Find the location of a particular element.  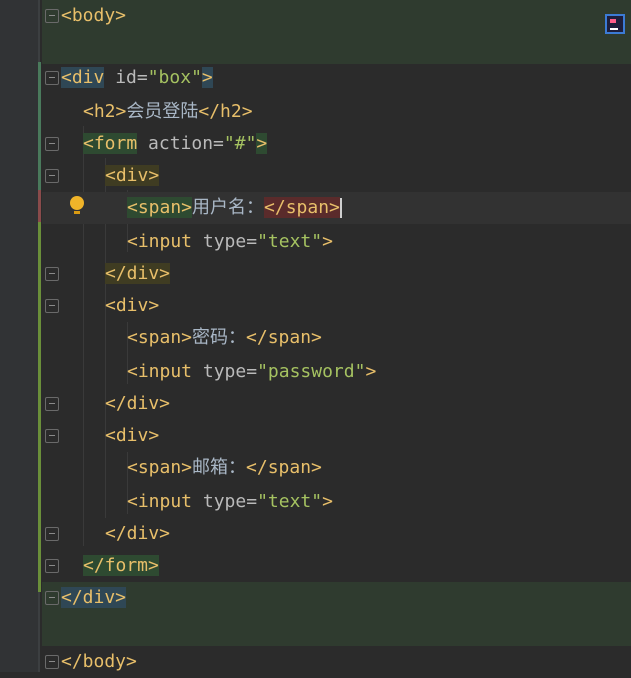

code-token: 密码： is located at coordinates (219, 337).